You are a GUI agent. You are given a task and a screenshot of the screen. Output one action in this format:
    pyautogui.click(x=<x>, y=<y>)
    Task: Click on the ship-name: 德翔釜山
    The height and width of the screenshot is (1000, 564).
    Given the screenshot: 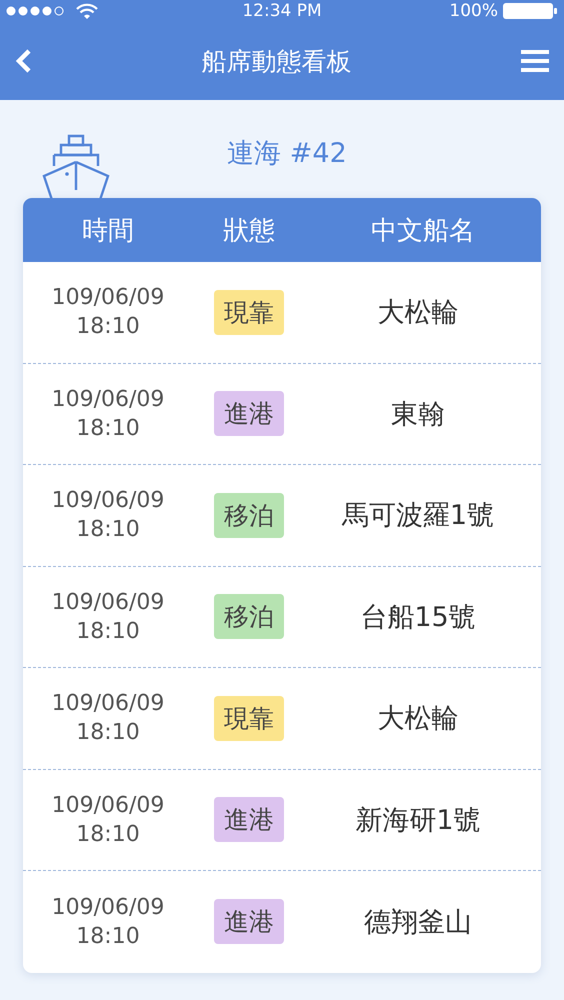 What is the action you would take?
    pyautogui.click(x=418, y=923)
    